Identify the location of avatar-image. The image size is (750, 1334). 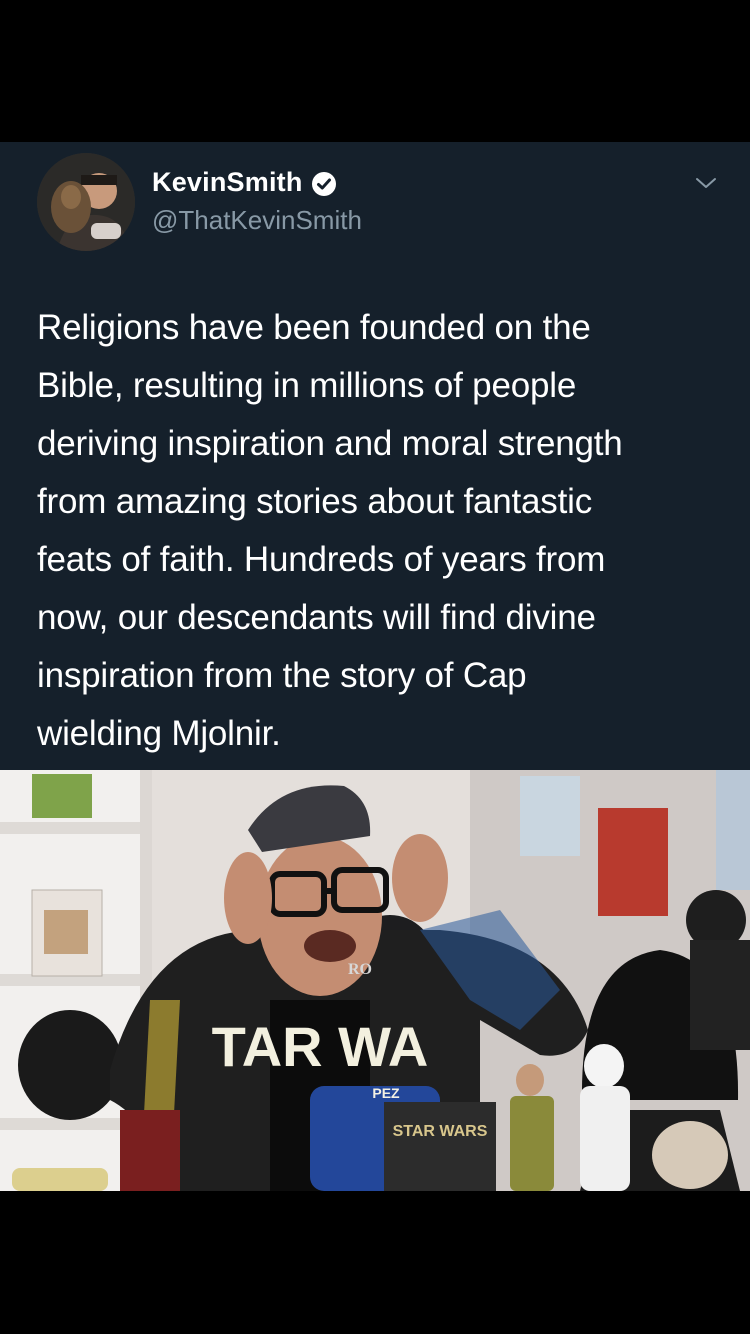
(86, 202).